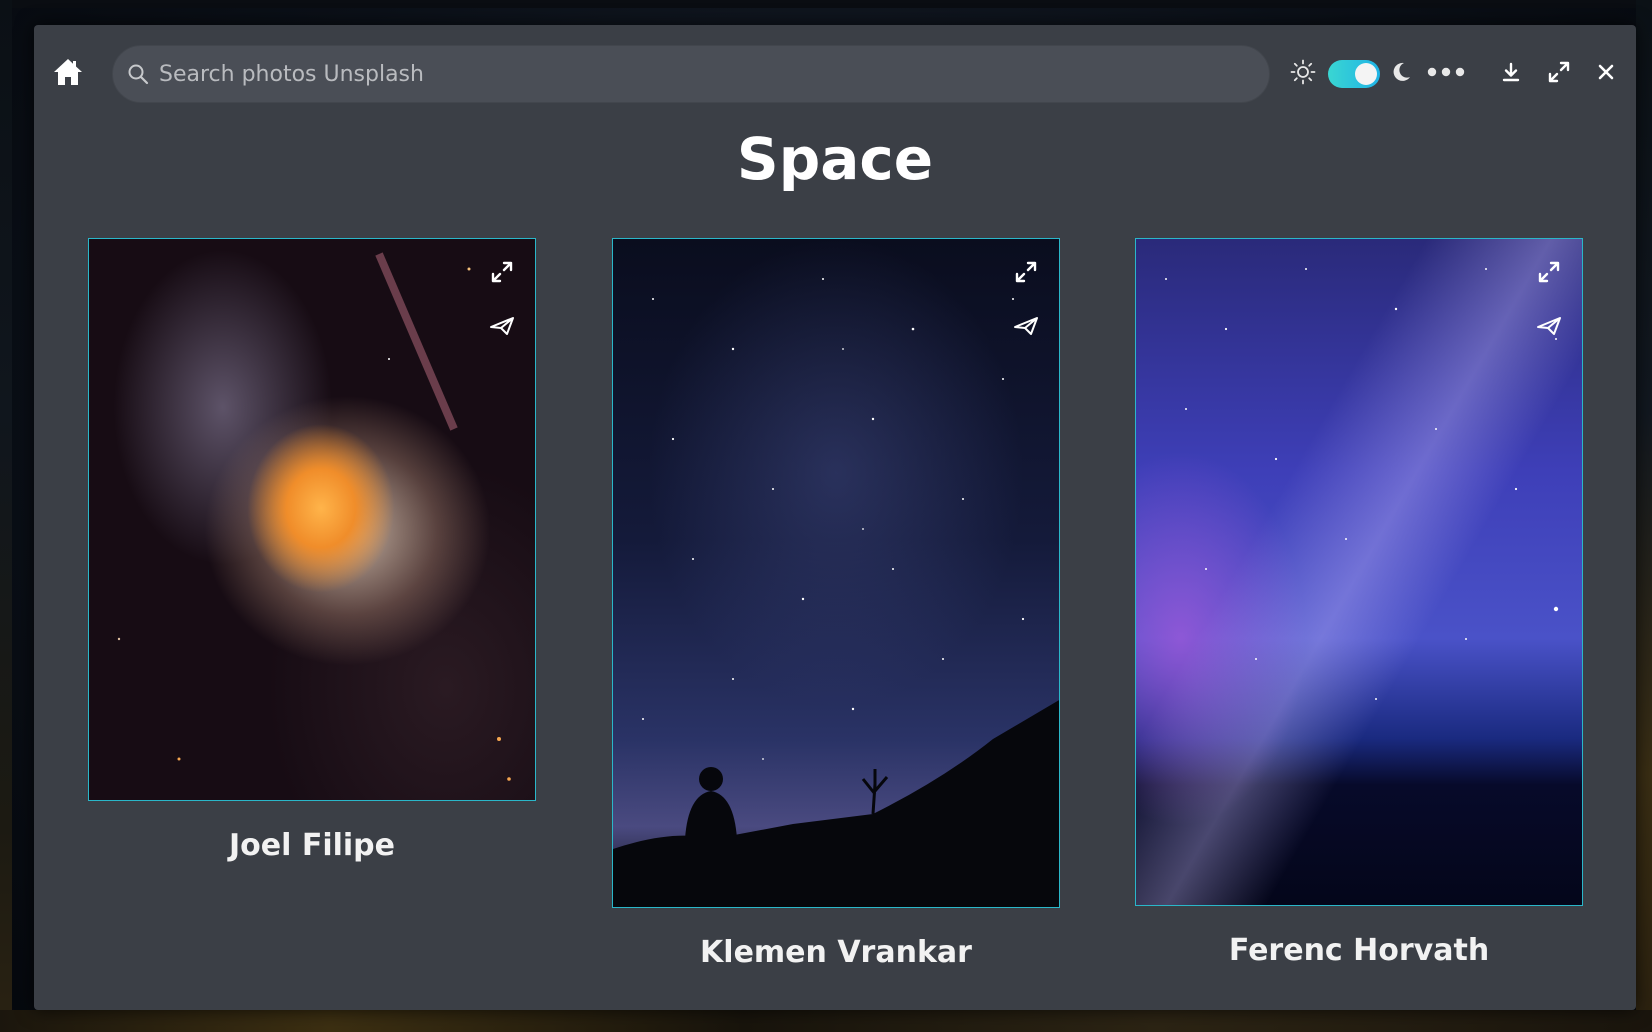 The width and height of the screenshot is (1652, 1032). What do you see at coordinates (138, 74) in the screenshot?
I see `search-icon` at bounding box center [138, 74].